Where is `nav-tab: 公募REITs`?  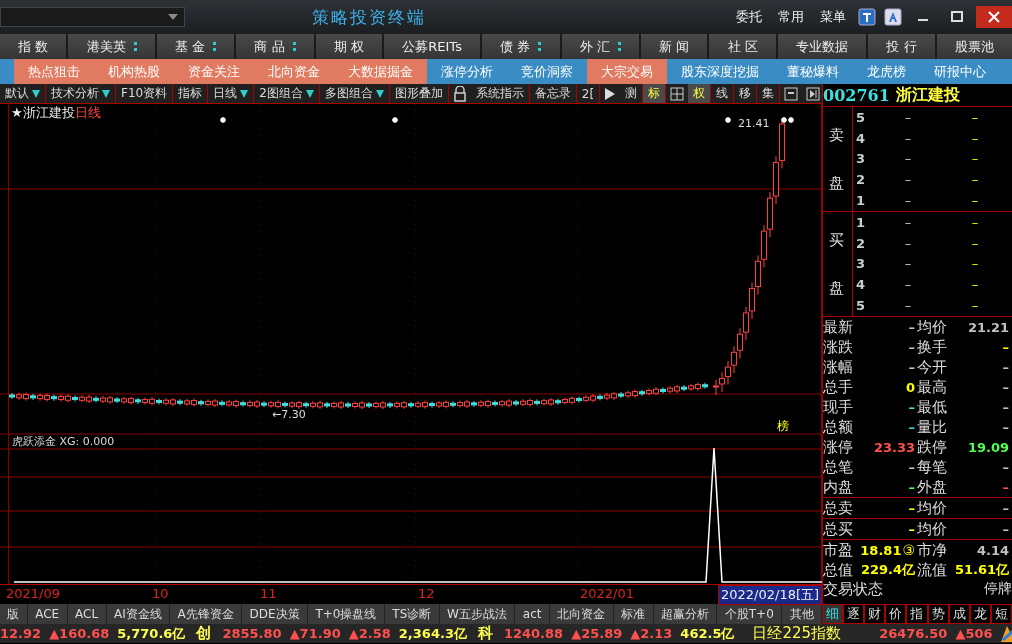 nav-tab: 公募REITs is located at coordinates (432, 46).